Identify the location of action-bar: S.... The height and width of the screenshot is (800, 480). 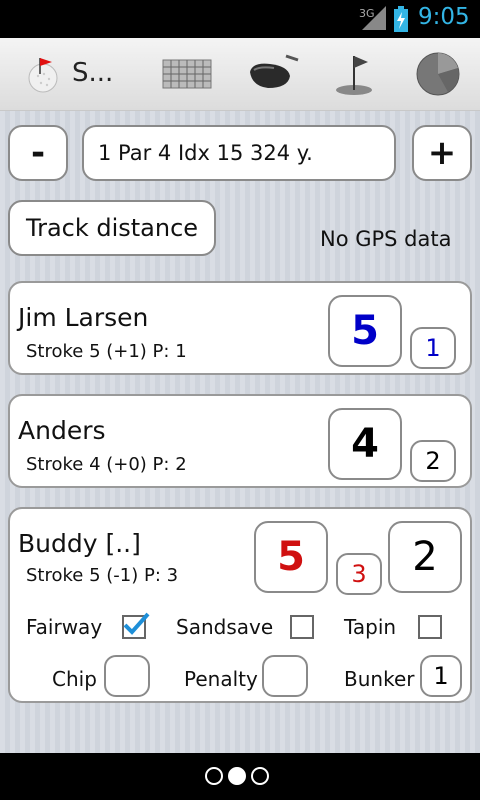
(240, 74).